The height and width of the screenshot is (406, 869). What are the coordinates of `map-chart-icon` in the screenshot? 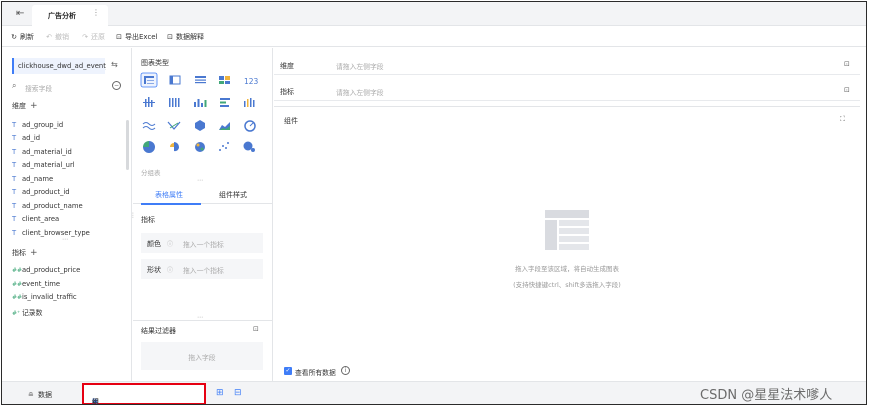 It's located at (200, 147).